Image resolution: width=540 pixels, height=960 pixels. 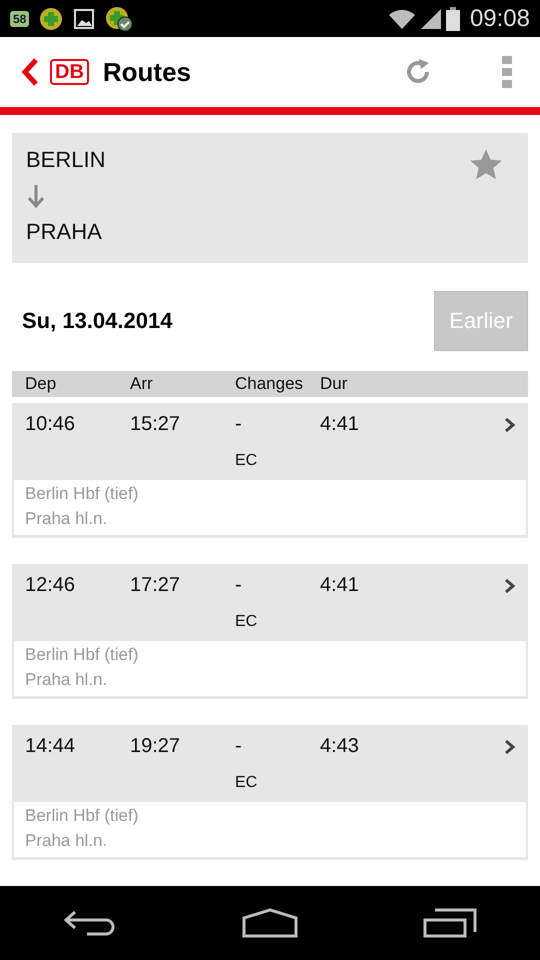 I want to click on departure-time: 10:46, so click(x=50, y=424).